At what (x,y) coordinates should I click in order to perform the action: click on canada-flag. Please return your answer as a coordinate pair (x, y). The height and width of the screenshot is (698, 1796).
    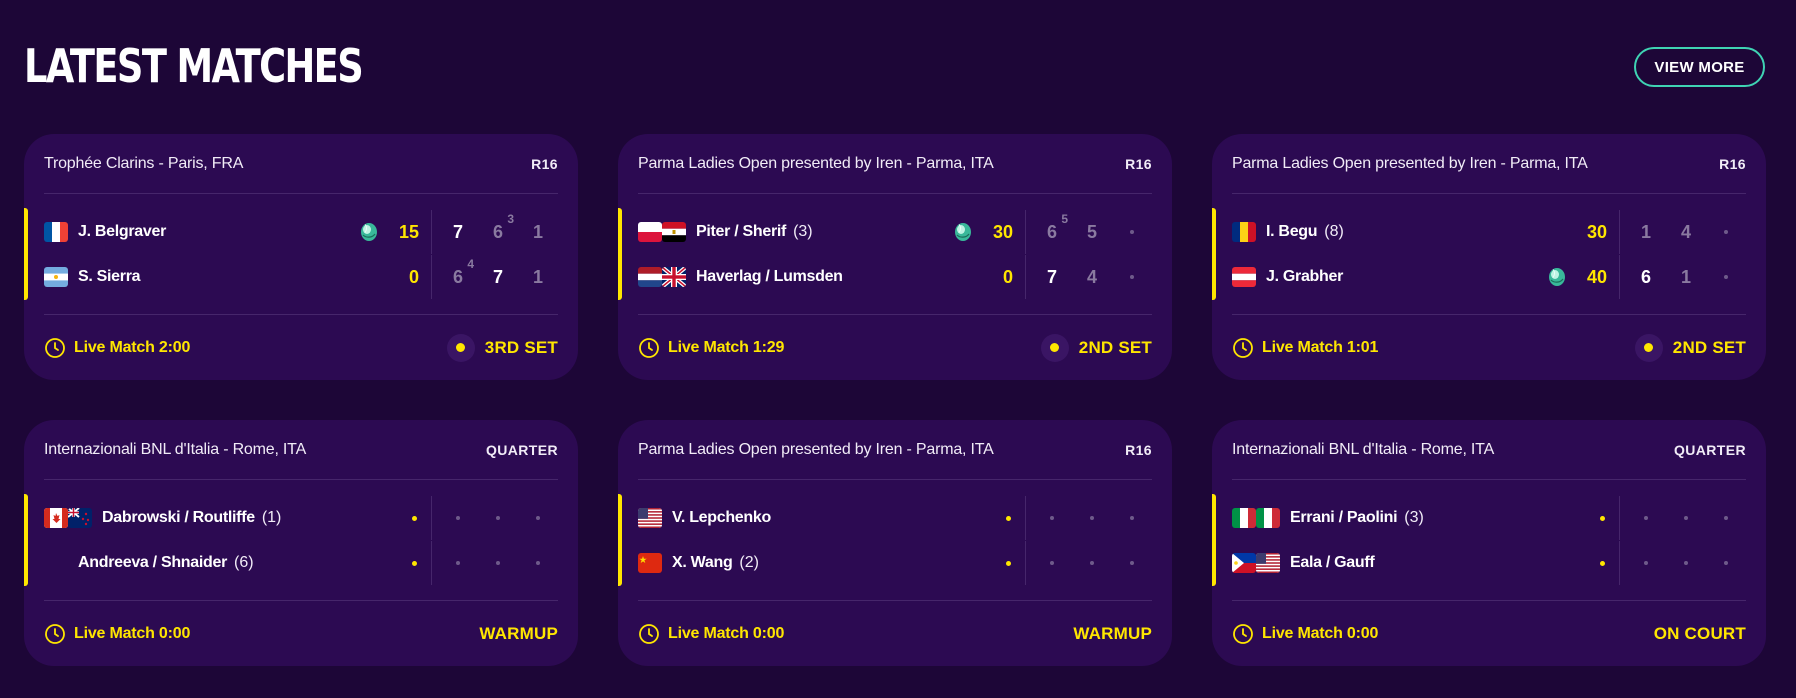
    Looking at the image, I should click on (56, 518).